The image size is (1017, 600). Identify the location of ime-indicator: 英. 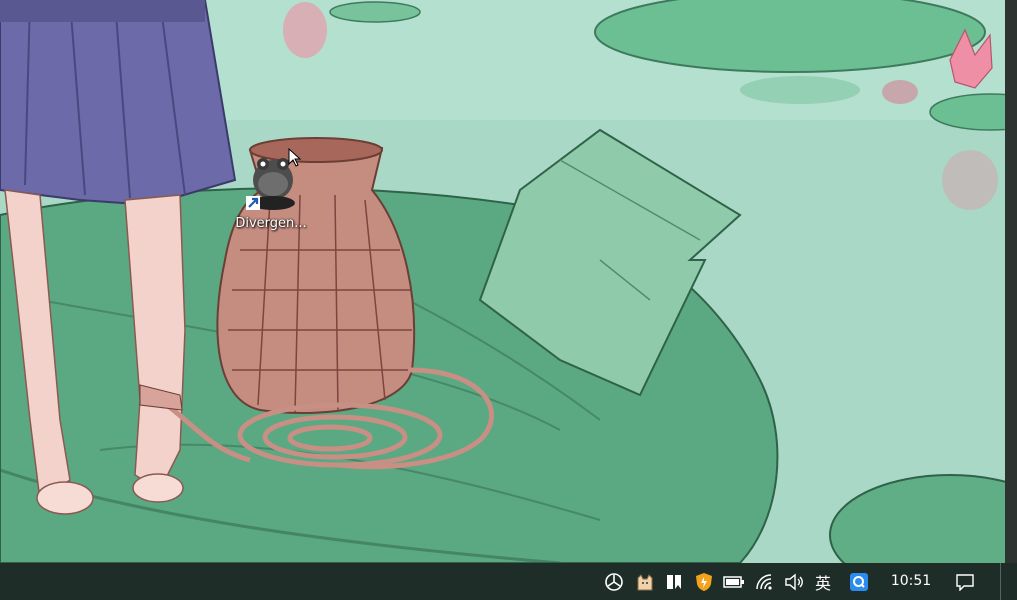
(823, 581).